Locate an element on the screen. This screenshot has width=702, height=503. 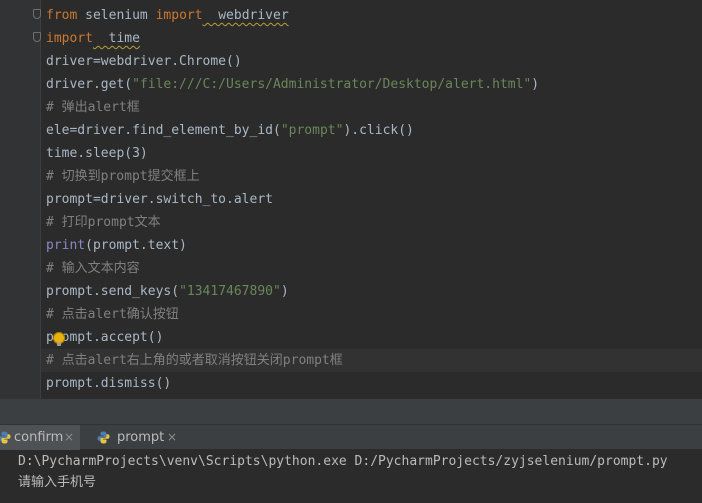
string-literal: "prompt" is located at coordinates (312, 130).